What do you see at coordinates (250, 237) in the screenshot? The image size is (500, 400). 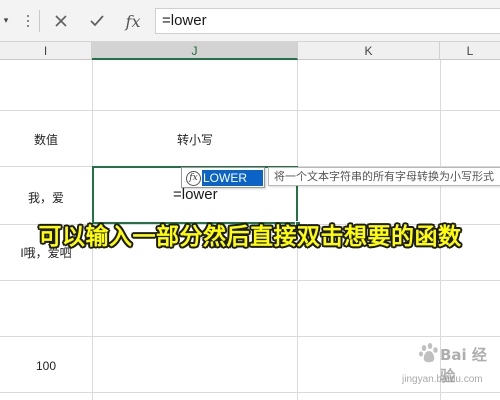 I see `tutorial-caption: 可以输入一部分然后直接双击想要的函数` at bounding box center [250, 237].